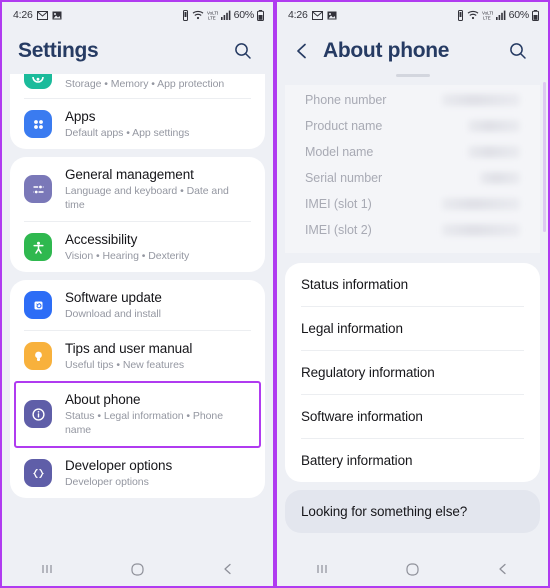  I want to click on info-row-imei-slot-1: IMEI (slot 1), so click(412, 204).